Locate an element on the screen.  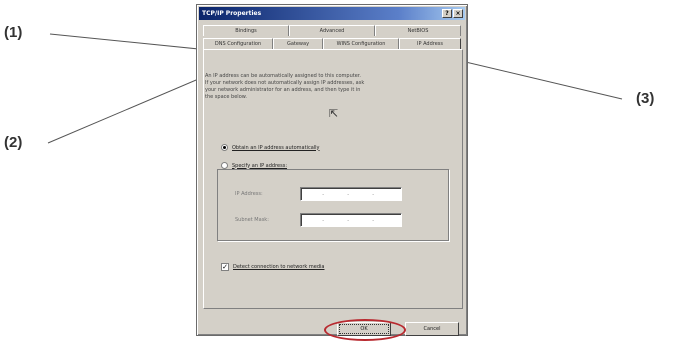
ok-button-highlight-ellipse is located at coordinates (365, 330).